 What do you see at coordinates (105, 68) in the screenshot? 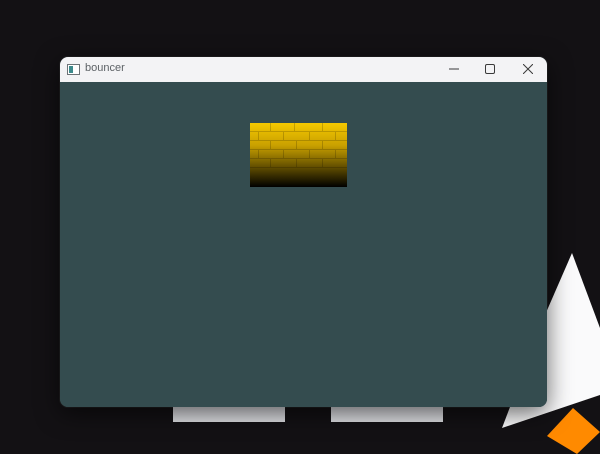
I see `window-title: bouncer` at bounding box center [105, 68].